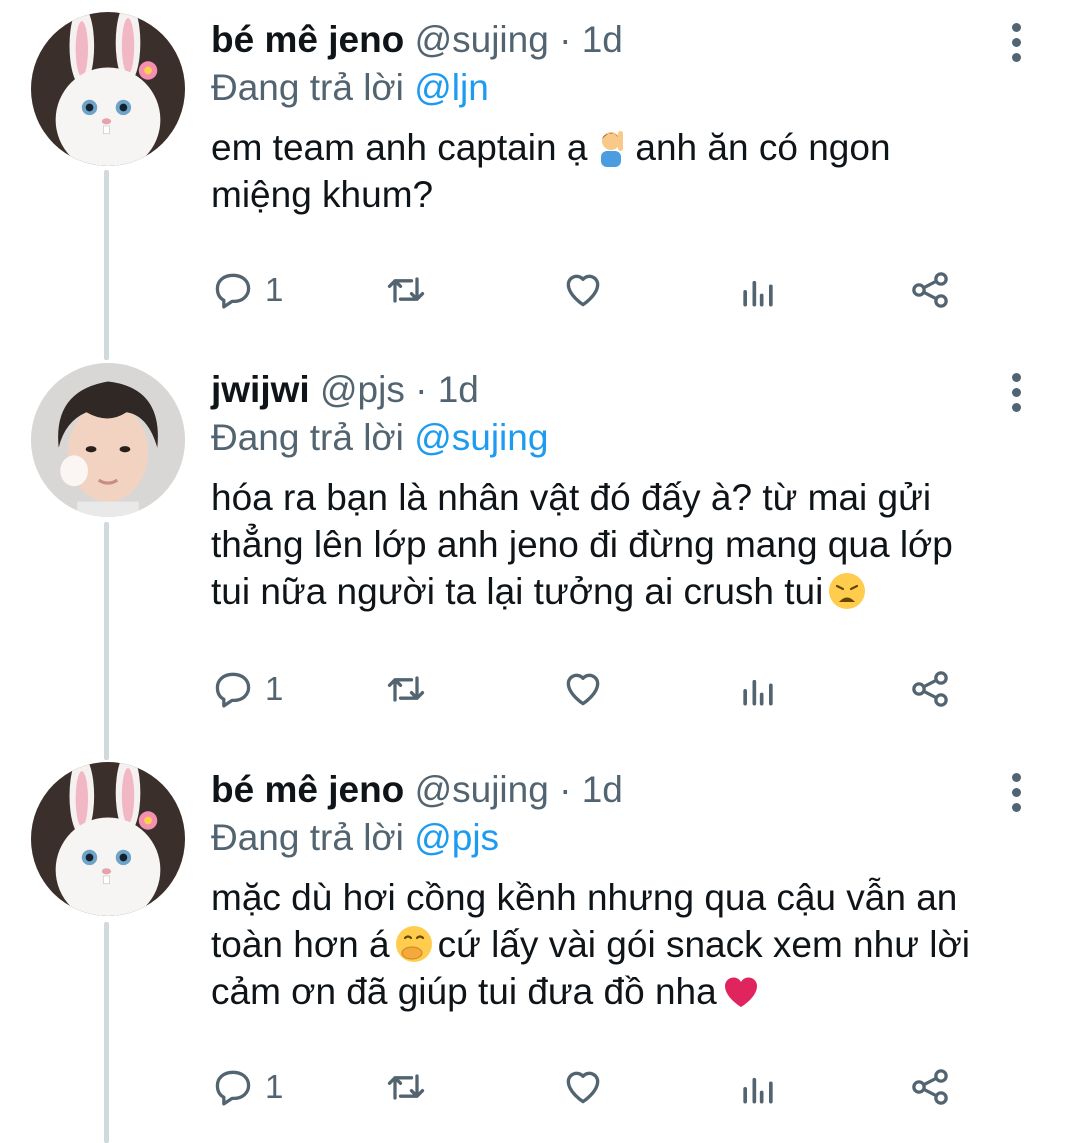 This screenshot has height=1143, width=1080. Describe the element at coordinates (611, 147) in the screenshot. I see `person-raising-hand-emoji` at that location.